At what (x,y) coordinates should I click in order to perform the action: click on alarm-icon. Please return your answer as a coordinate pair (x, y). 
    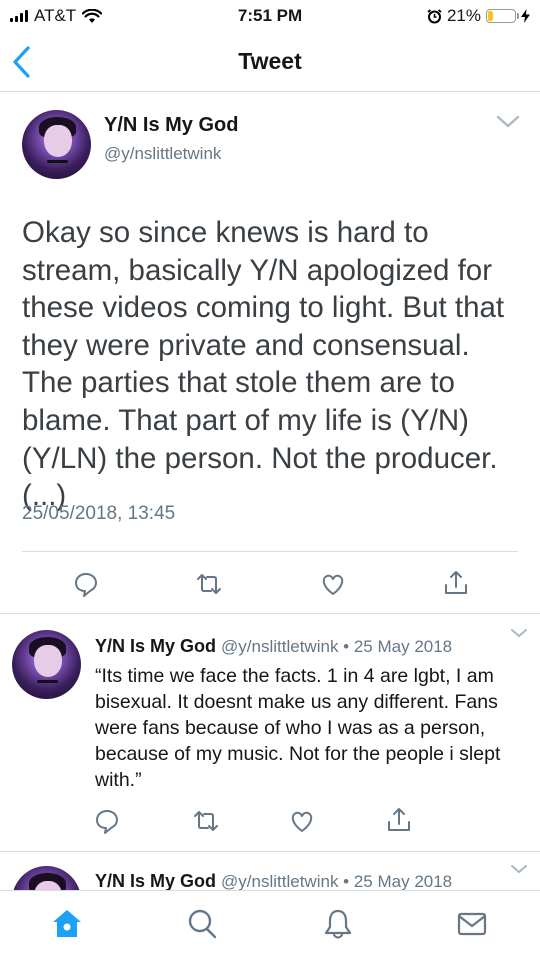
    Looking at the image, I should click on (434, 15).